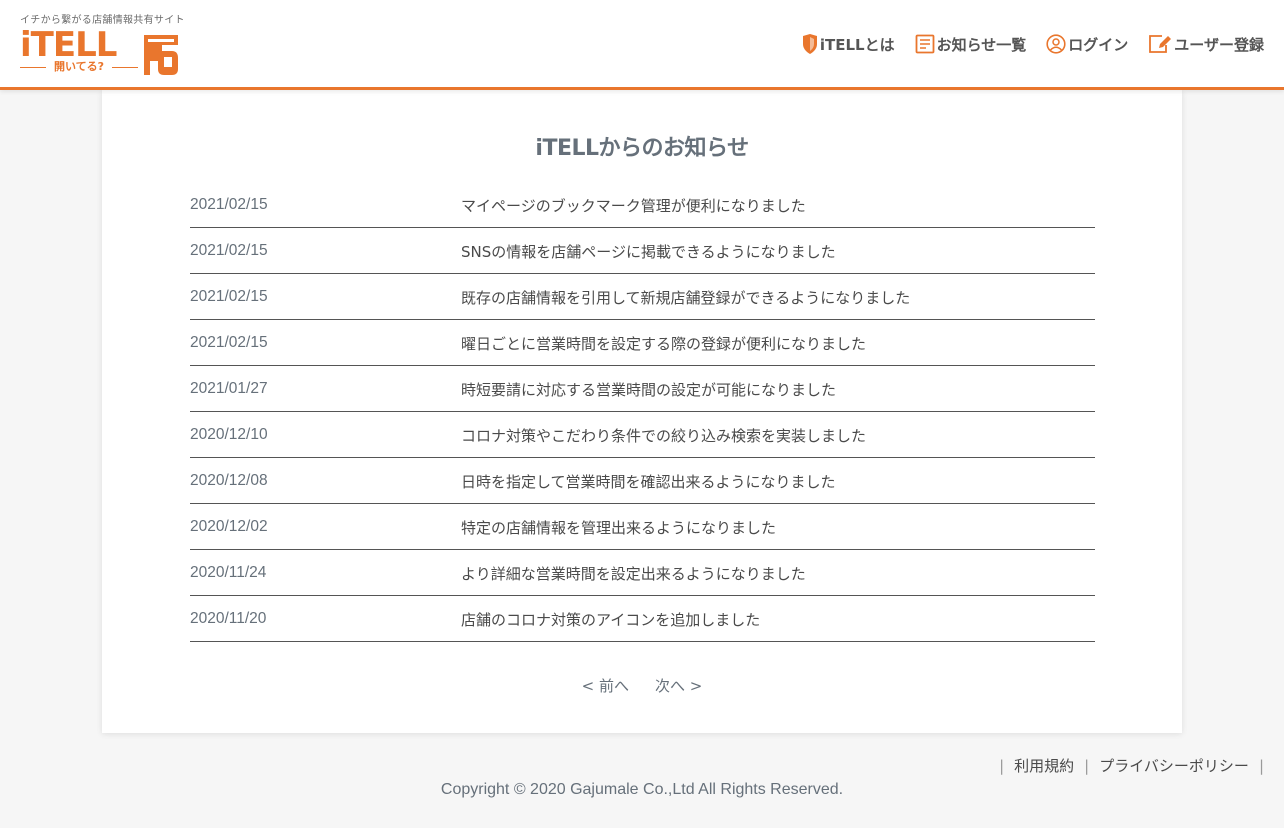 The image size is (1284, 828). What do you see at coordinates (1098, 44) in the screenshot?
I see `nav-login-label: ログイン` at bounding box center [1098, 44].